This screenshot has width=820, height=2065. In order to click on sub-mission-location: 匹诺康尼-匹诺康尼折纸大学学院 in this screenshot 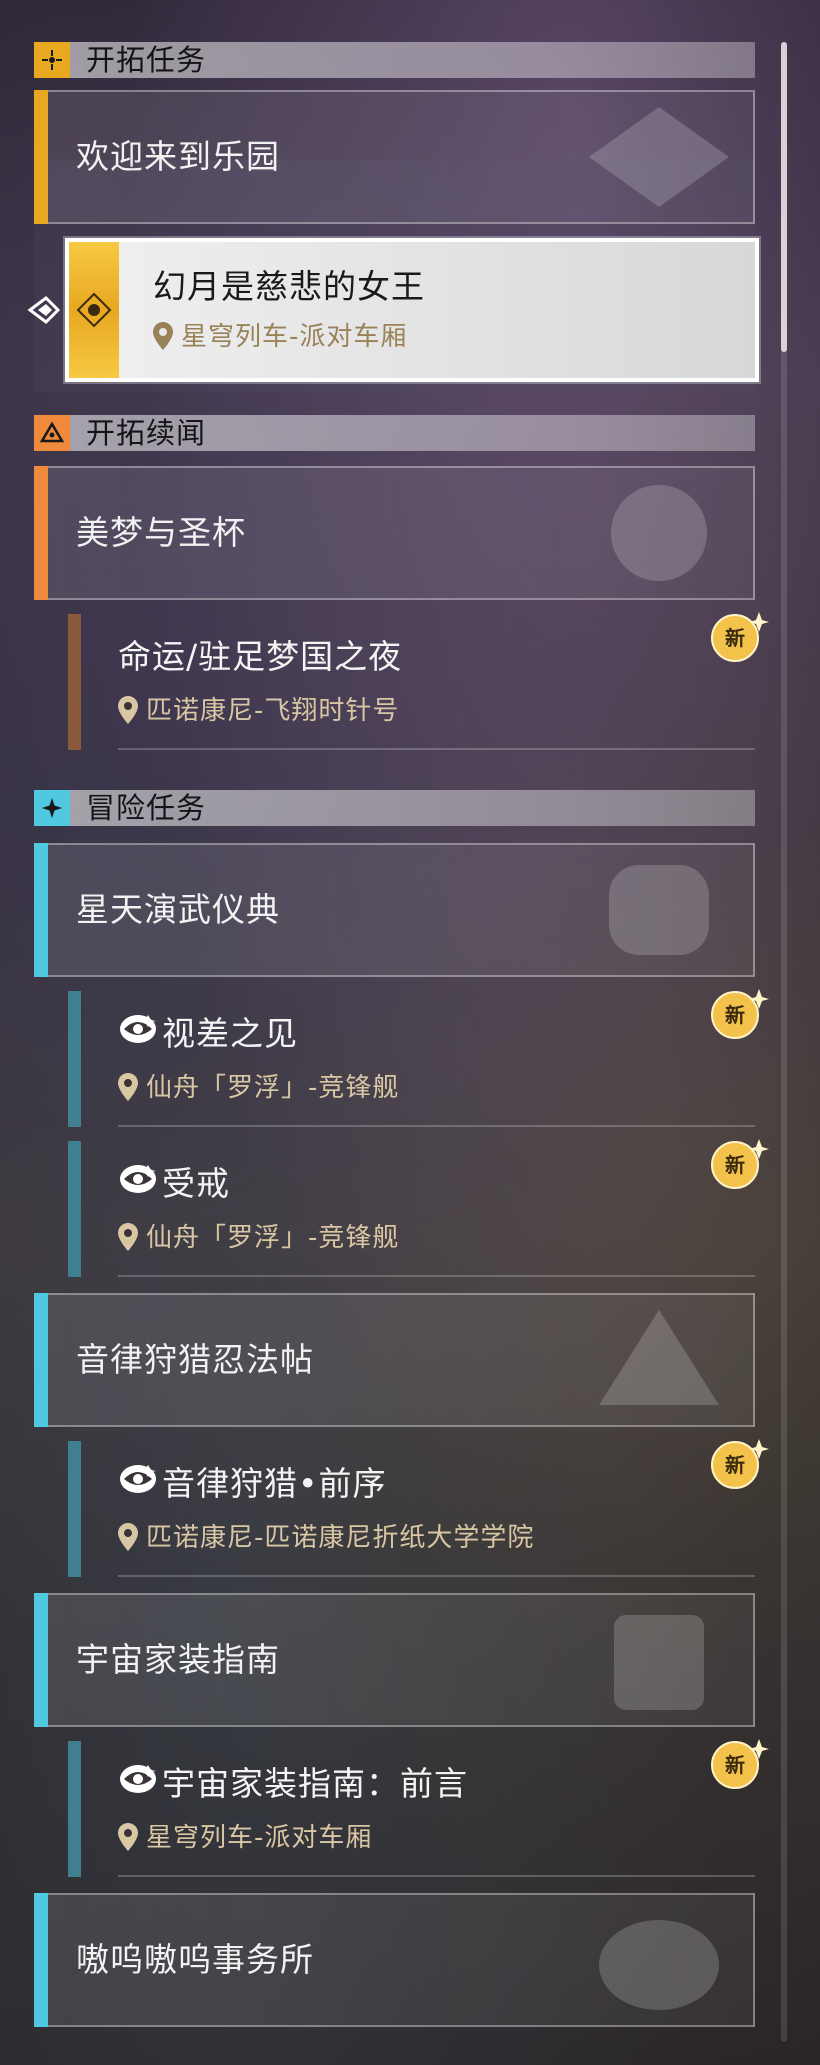, I will do `click(326, 1535)`.